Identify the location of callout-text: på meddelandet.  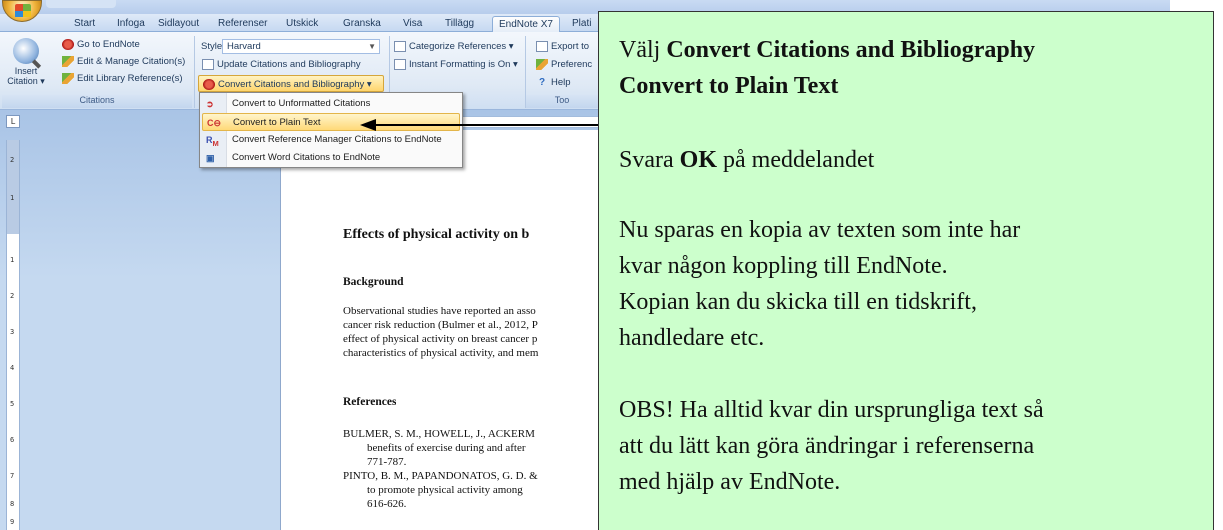
(796, 160).